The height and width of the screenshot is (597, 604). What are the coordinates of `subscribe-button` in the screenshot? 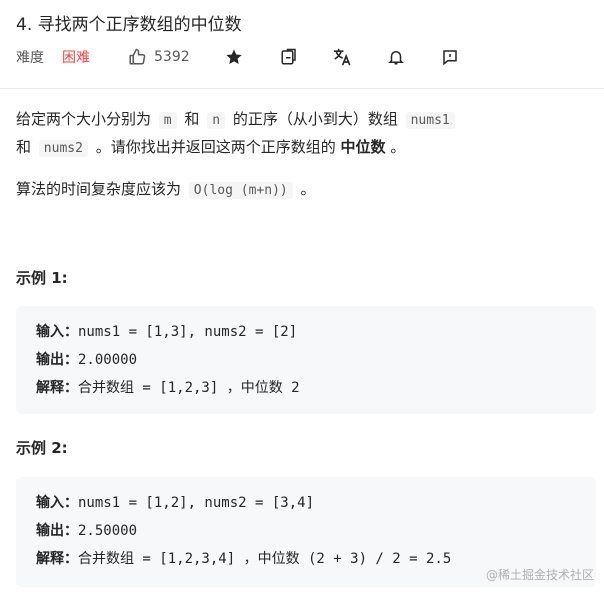 It's located at (396, 57).